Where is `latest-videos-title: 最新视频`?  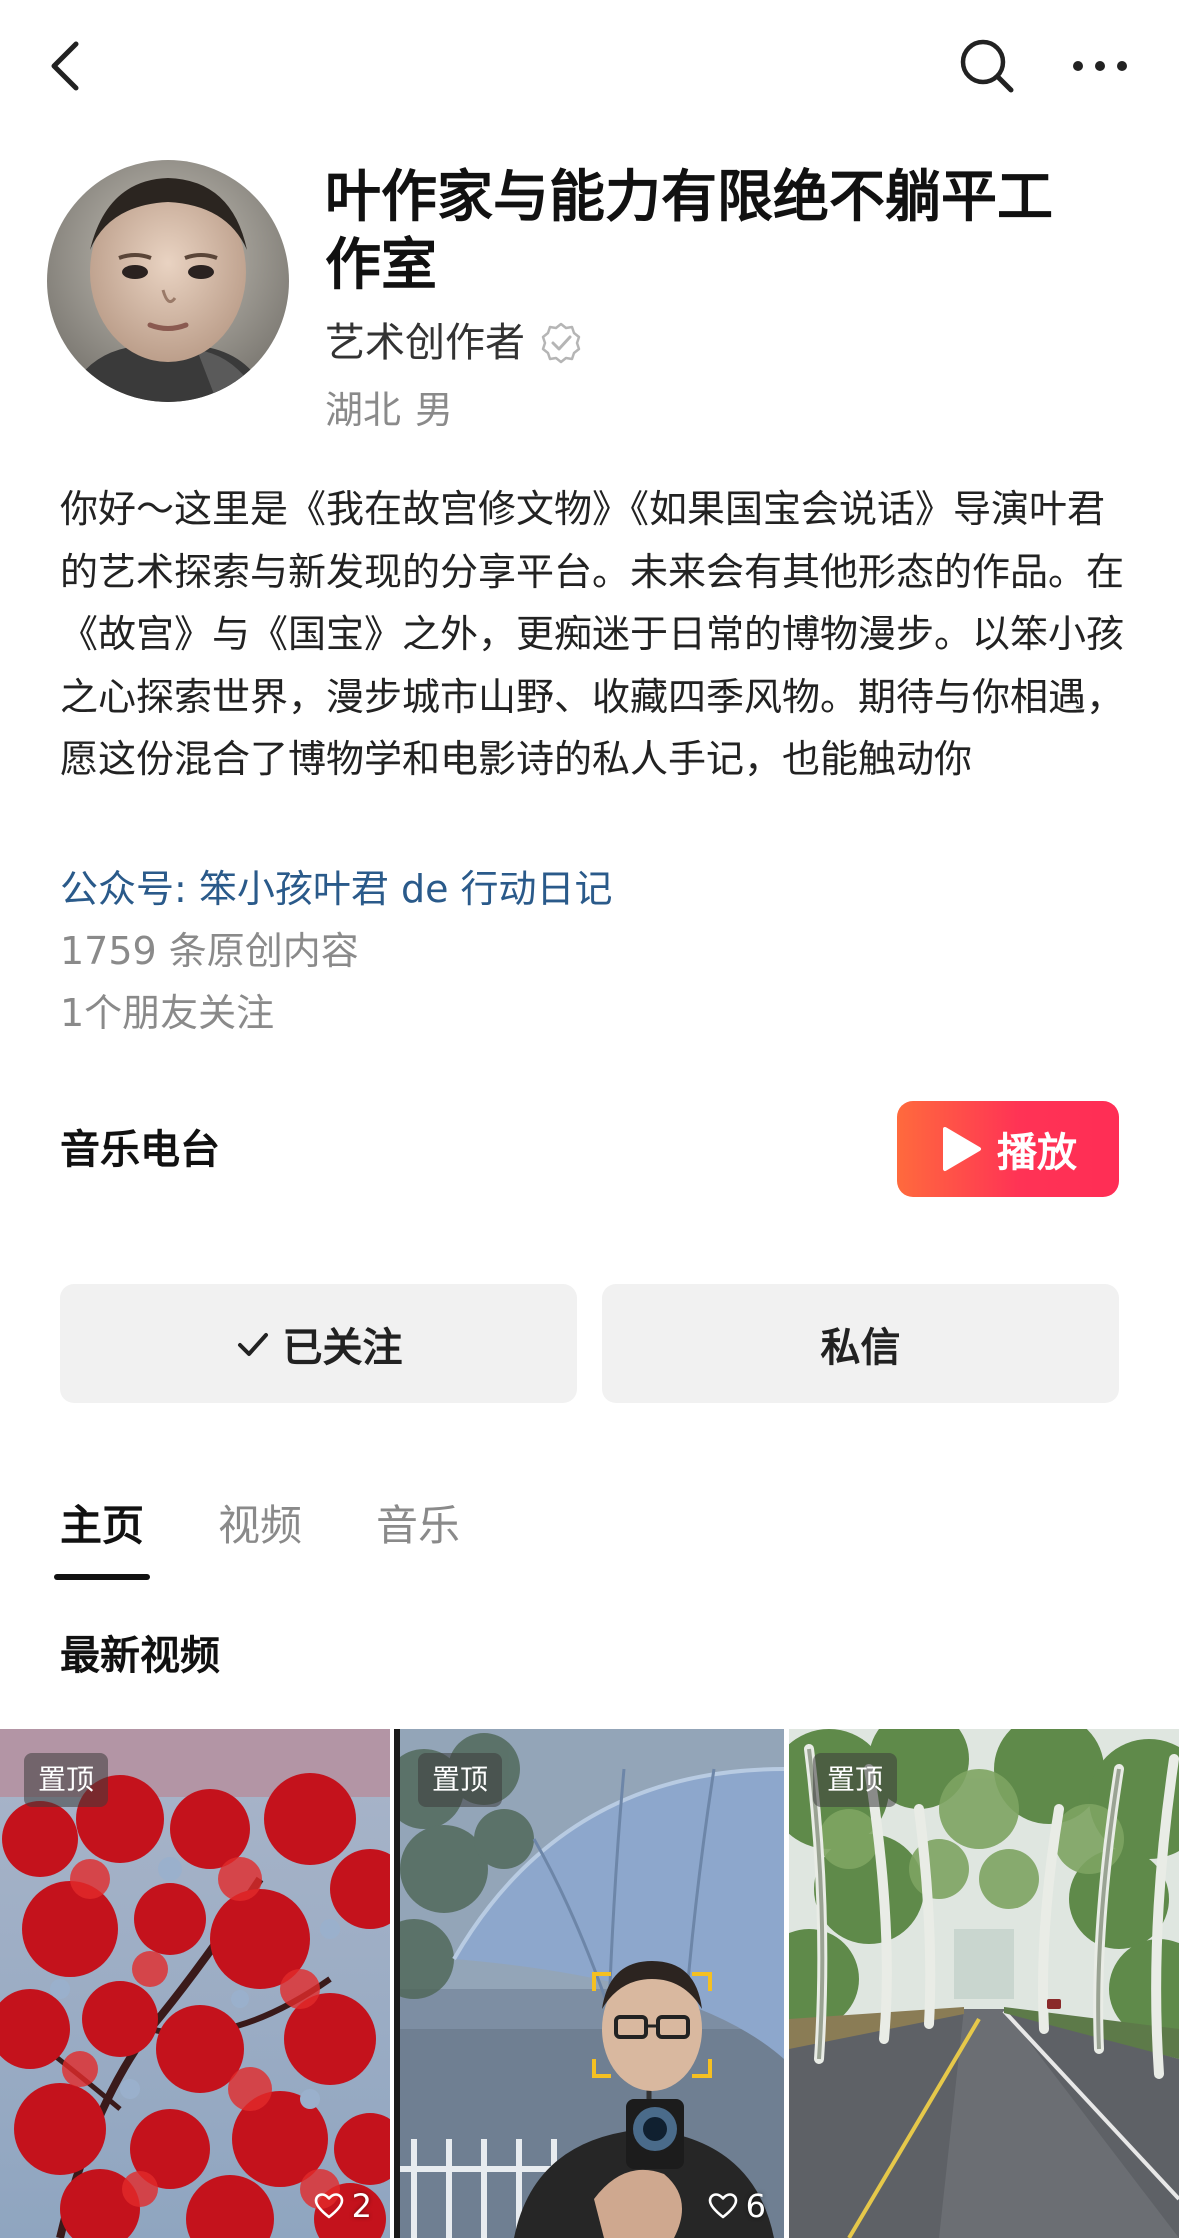
latest-videos-title: 最新视频 is located at coordinates (140, 1656).